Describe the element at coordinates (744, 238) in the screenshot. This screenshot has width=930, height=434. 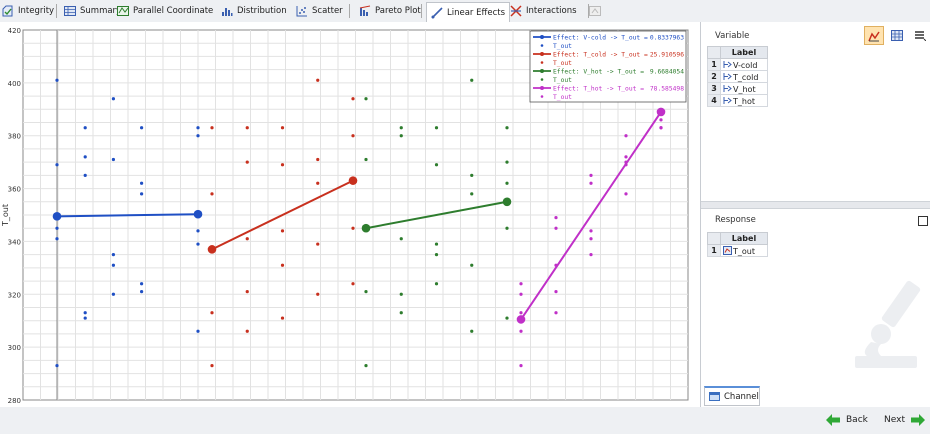
I see `response-table-header: Label` at that location.